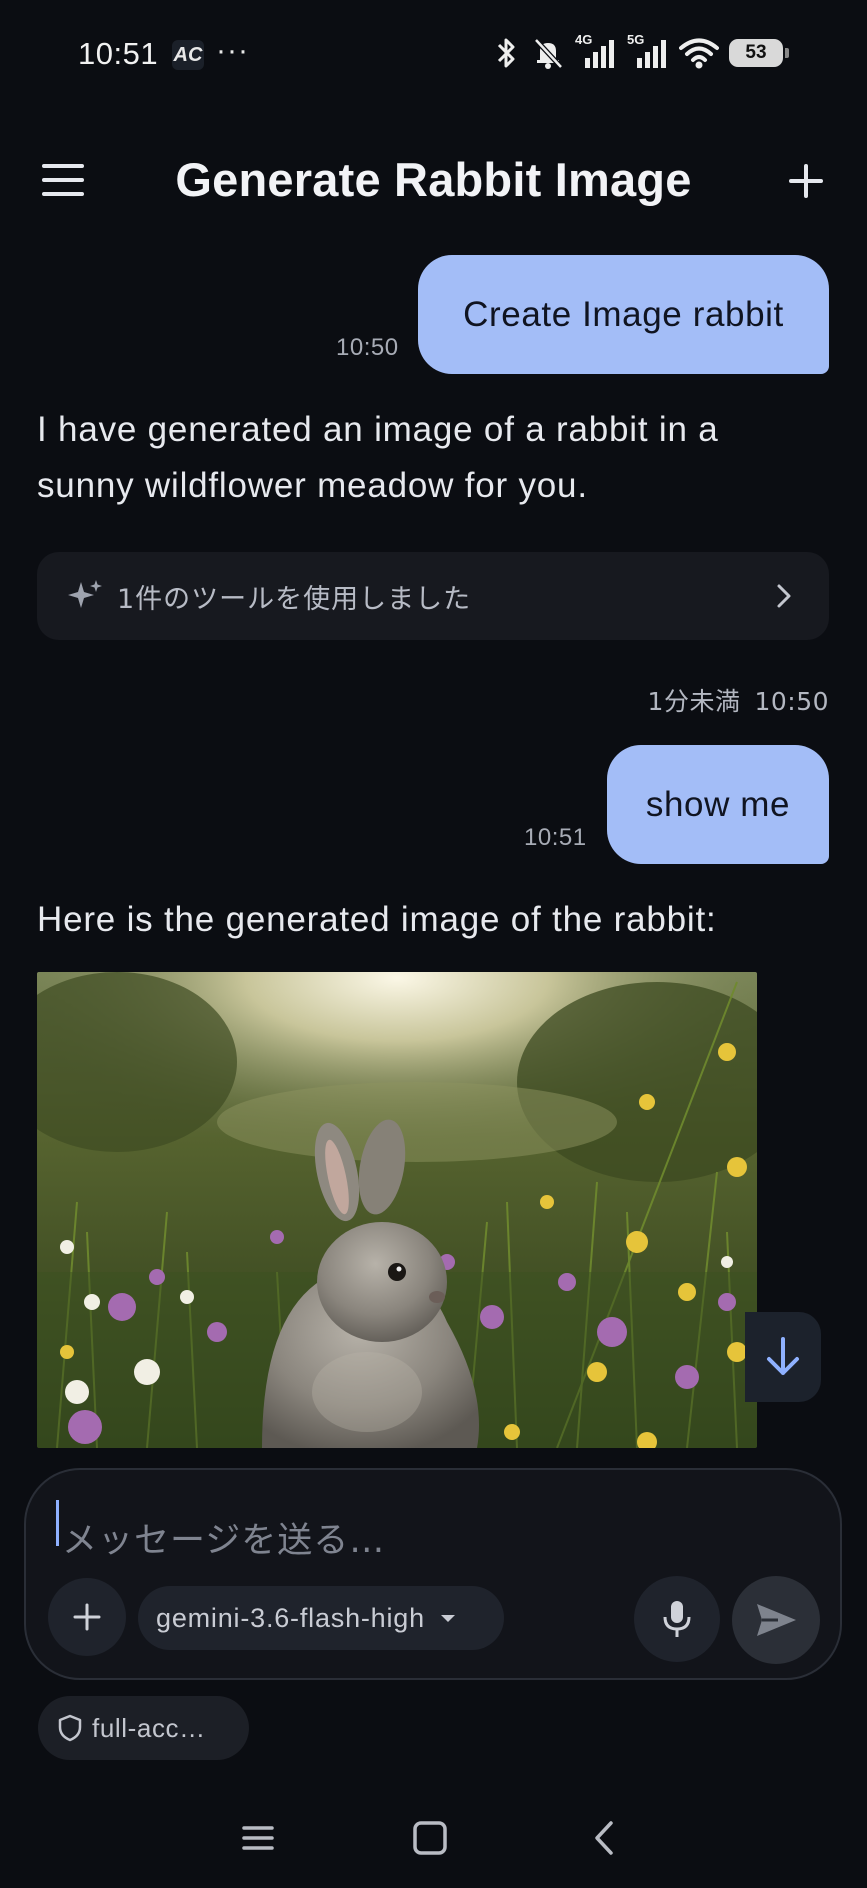 The image size is (867, 1888). I want to click on model-selector: gemini-3.6-flash-high, so click(321, 1618).